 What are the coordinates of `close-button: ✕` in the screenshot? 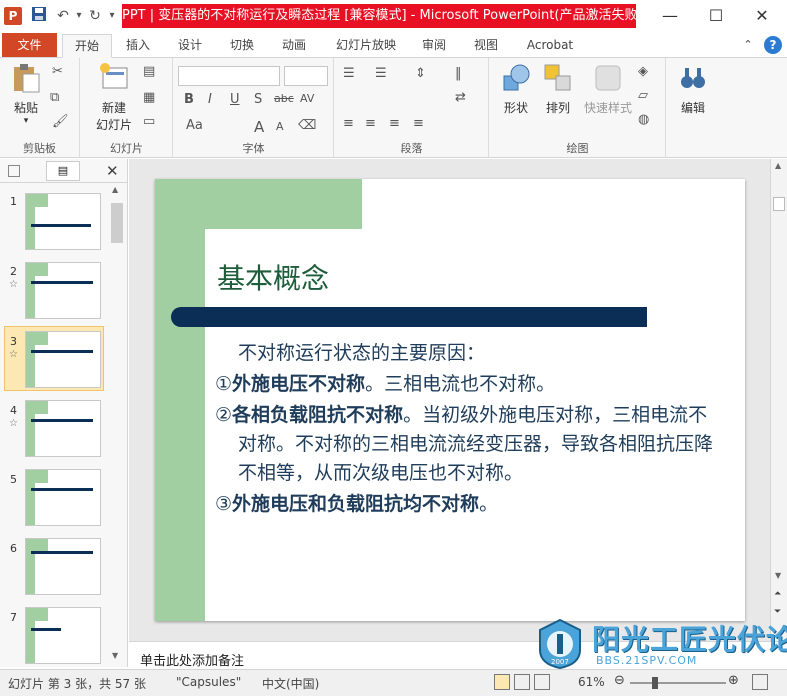 It's located at (762, 16).